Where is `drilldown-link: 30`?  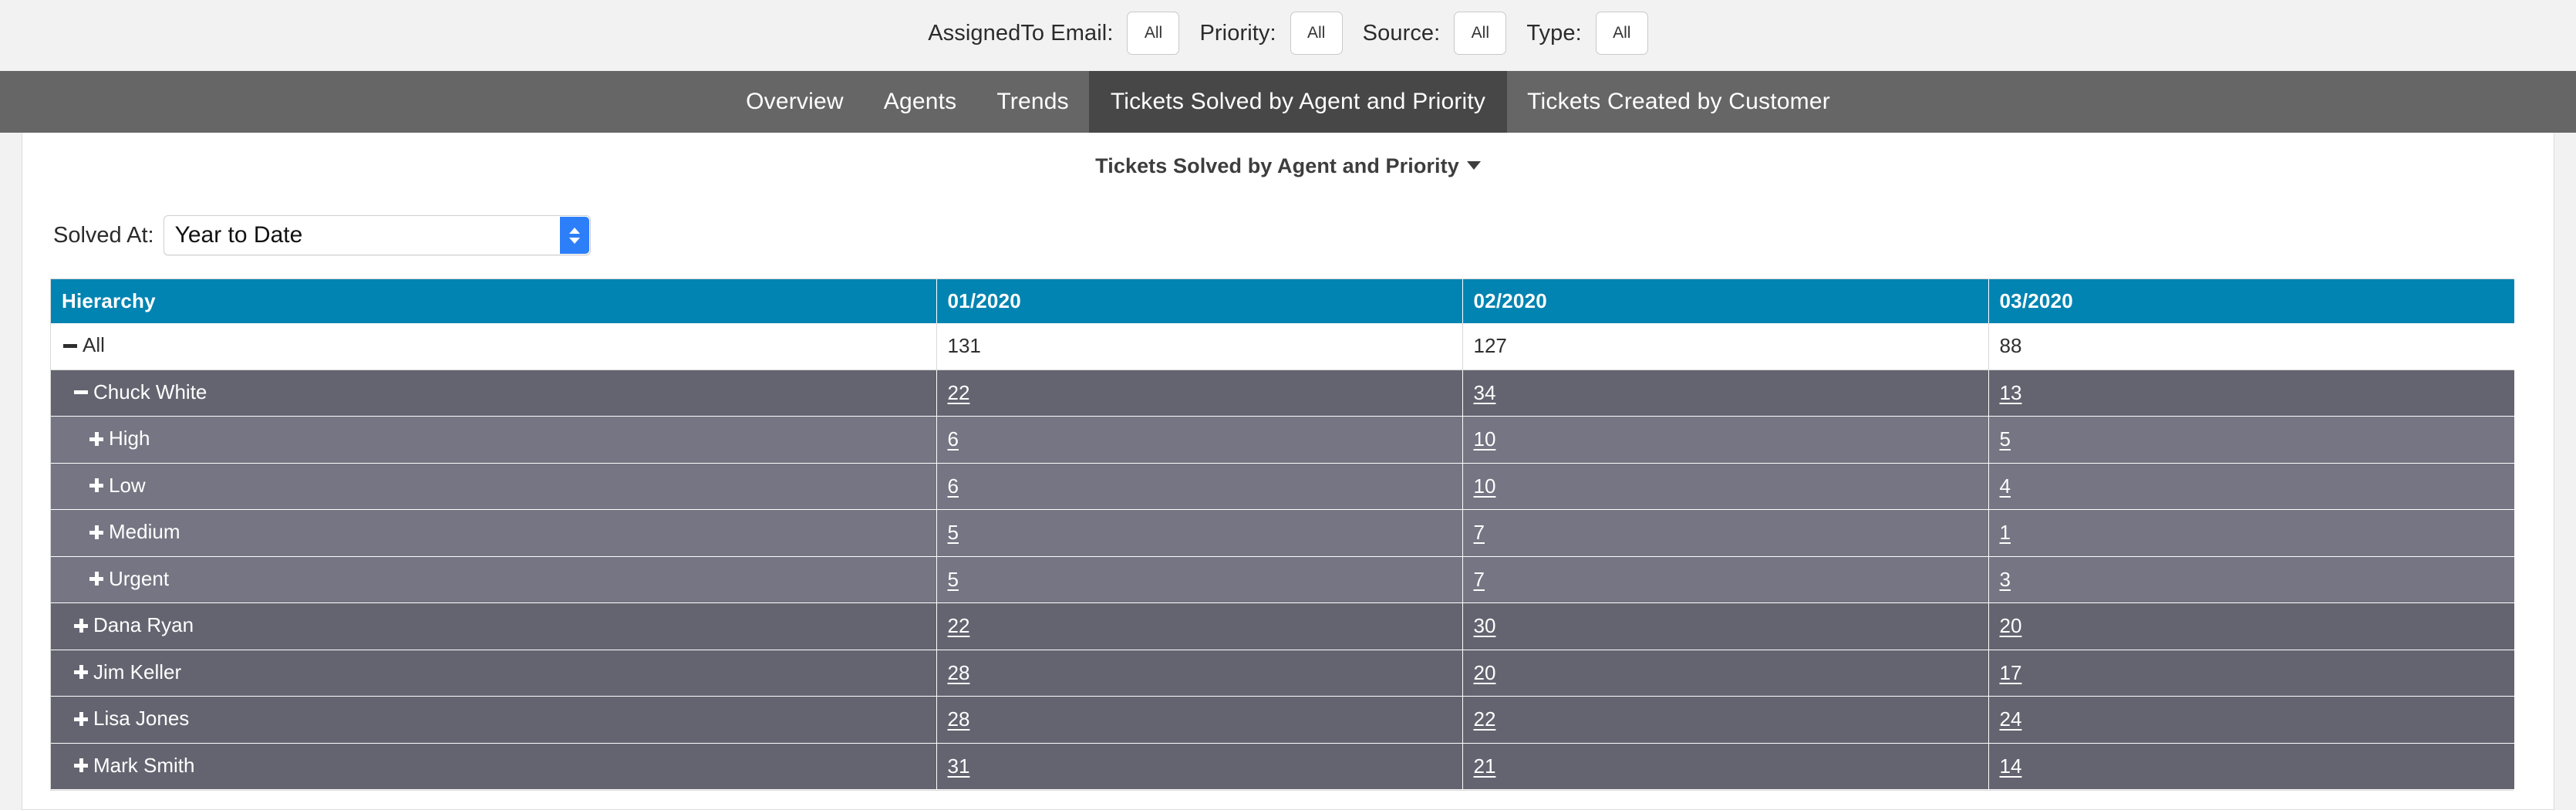
drilldown-link: 30 is located at coordinates (1485, 626).